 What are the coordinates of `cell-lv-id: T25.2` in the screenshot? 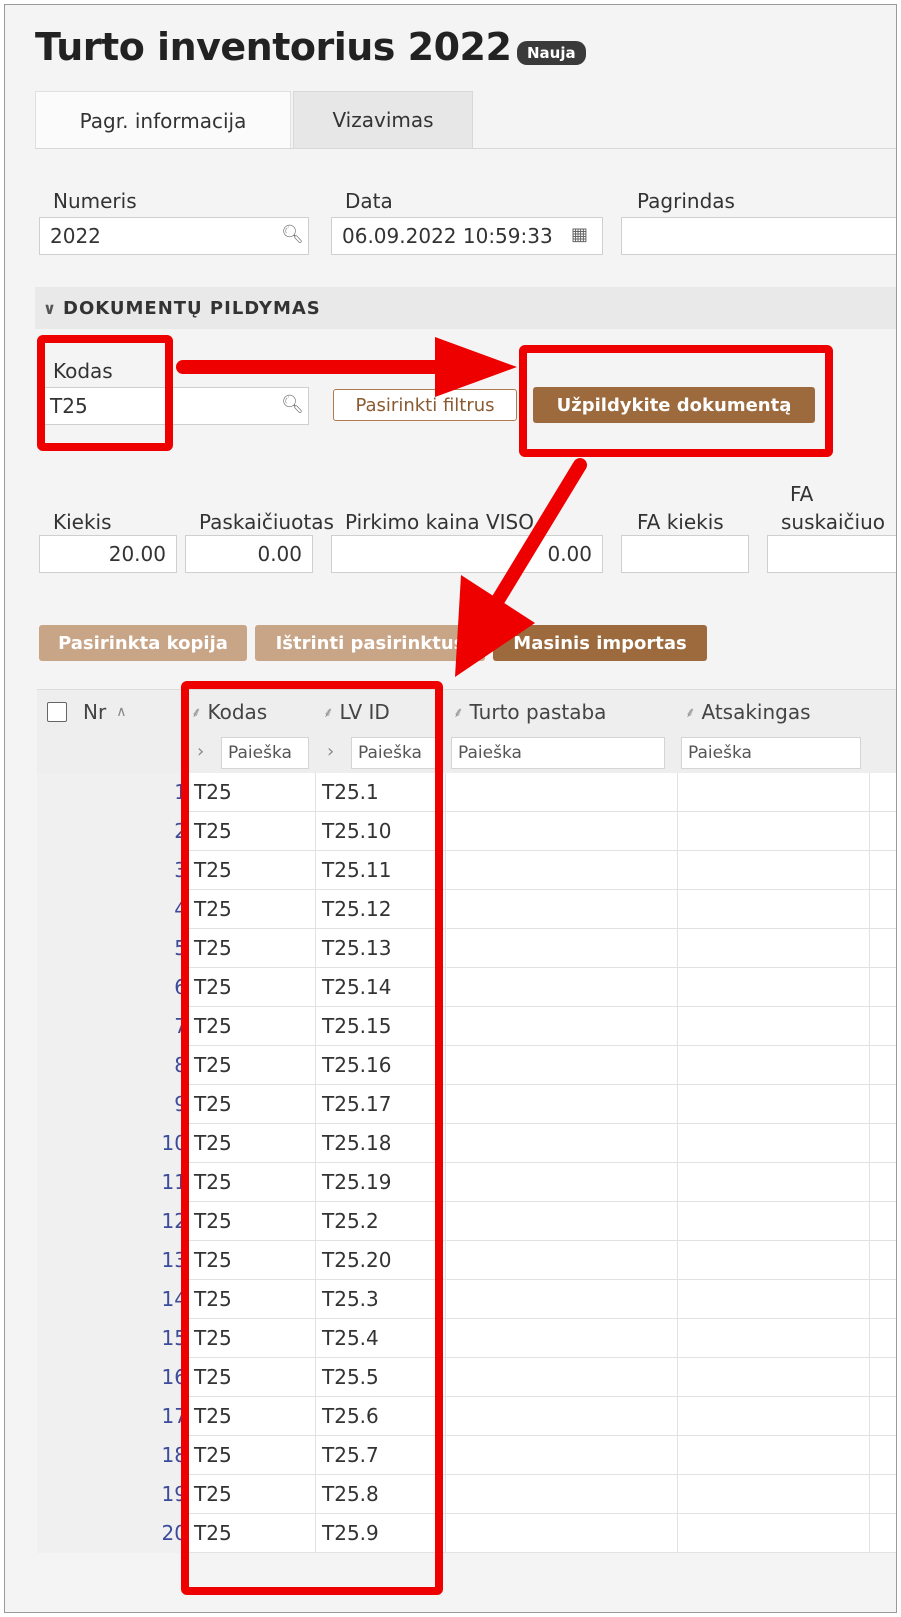 It's located at (380, 1221).